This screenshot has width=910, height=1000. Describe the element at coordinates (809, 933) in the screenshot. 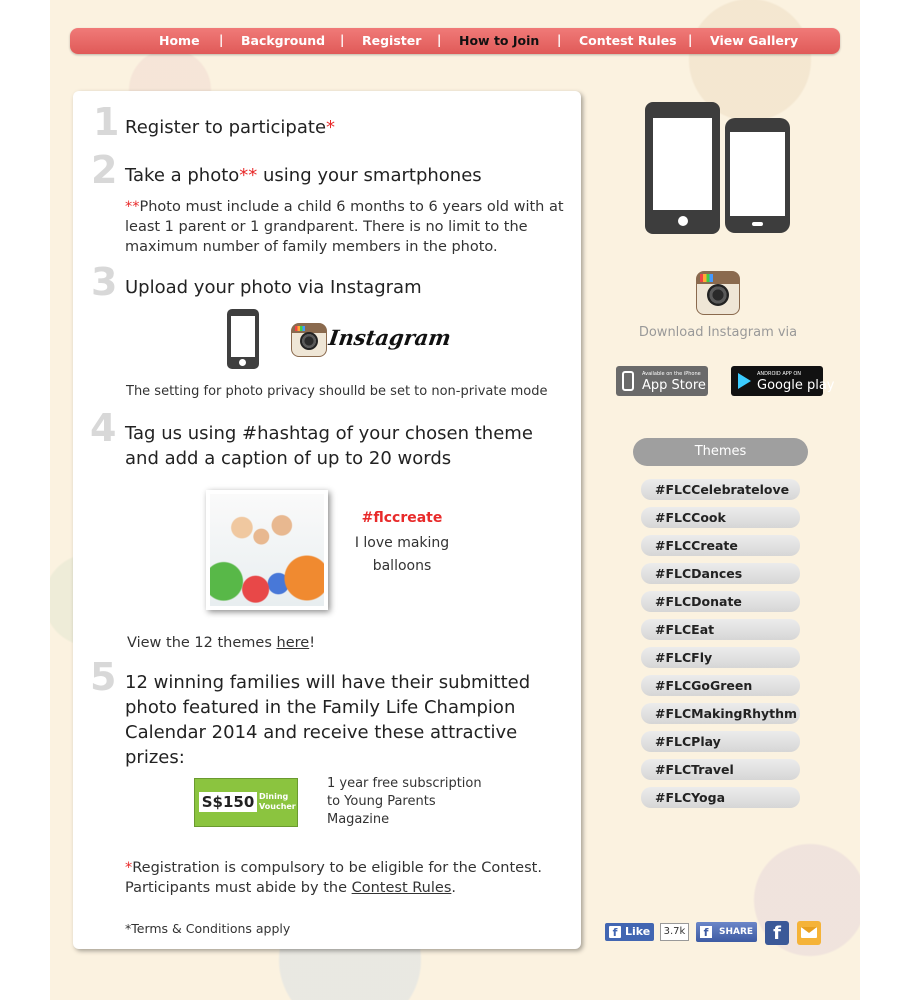

I see `mail-icon` at that location.